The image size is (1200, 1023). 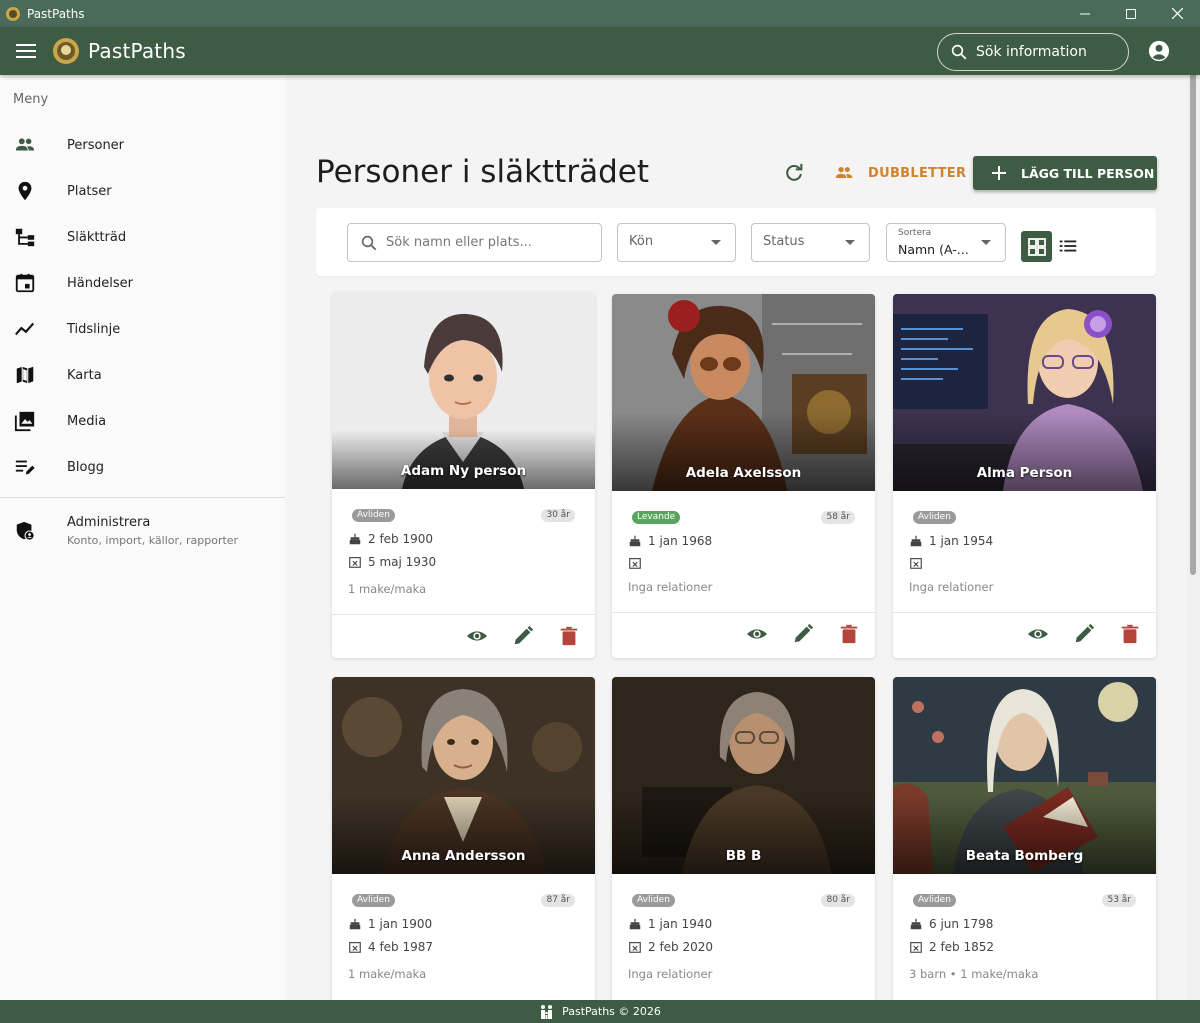 I want to click on plus-icon, so click(x=999, y=173).